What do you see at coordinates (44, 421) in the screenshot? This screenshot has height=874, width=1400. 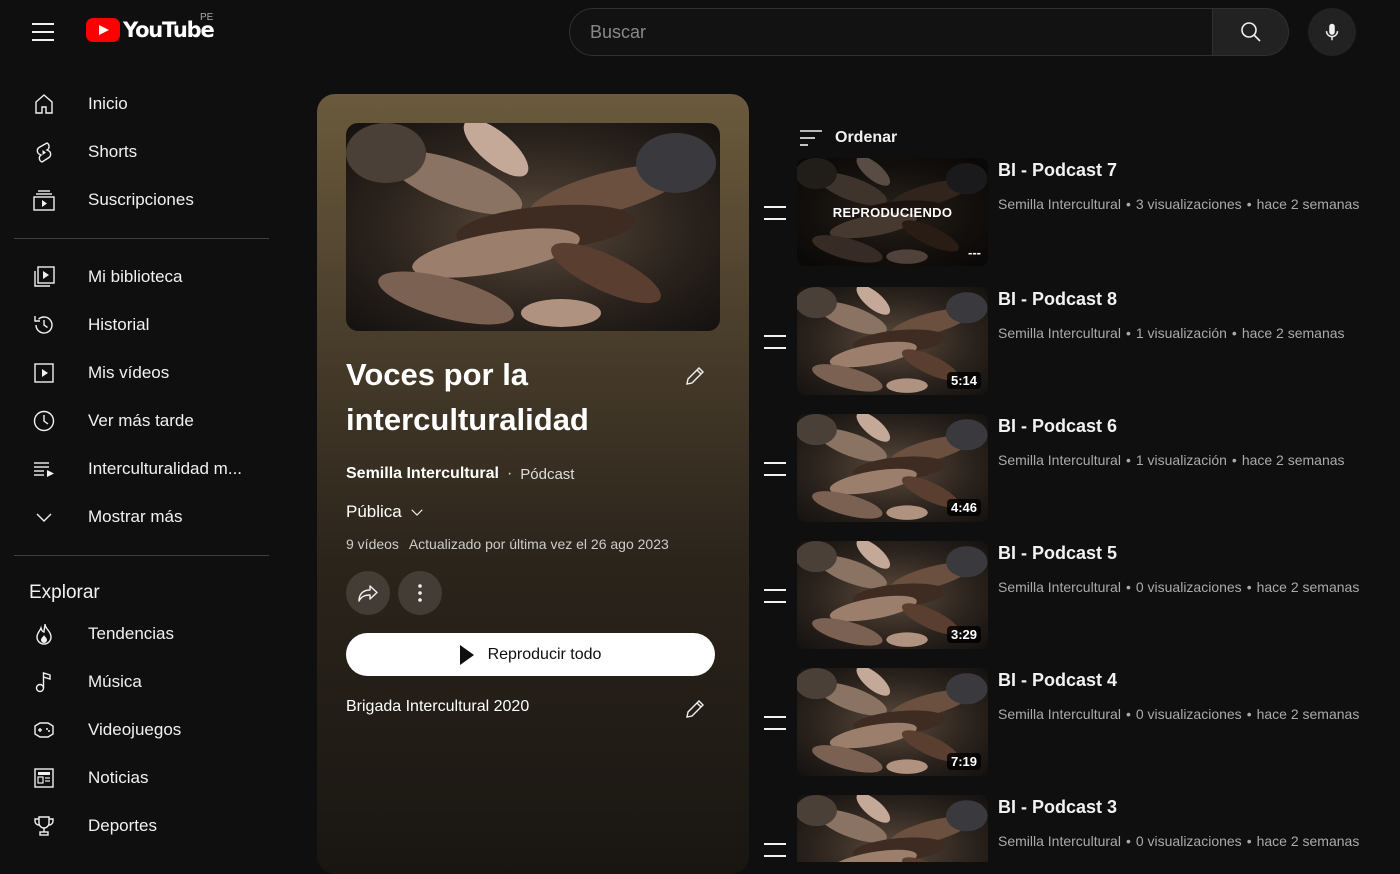 I see `watch-later-icon` at bounding box center [44, 421].